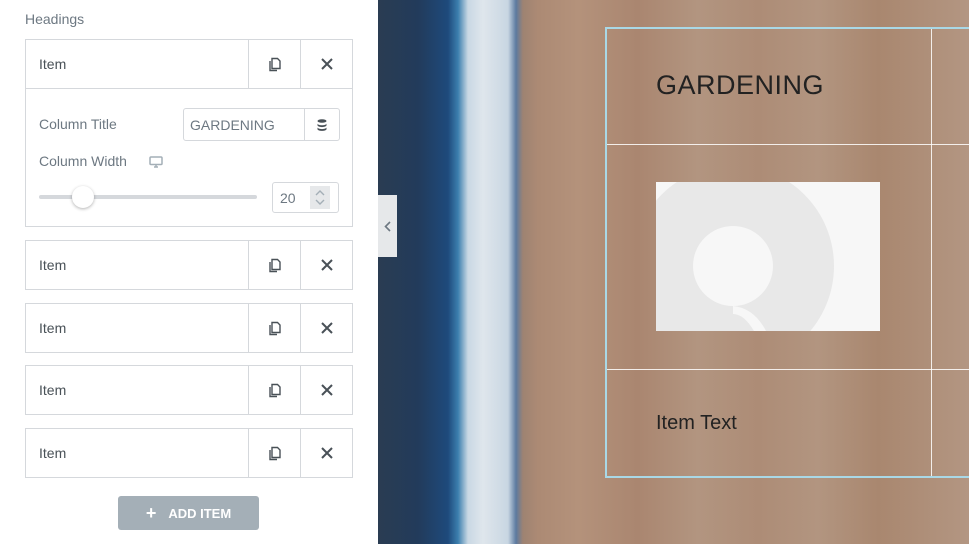  Describe the element at coordinates (83, 161) in the screenshot. I see `column-width-label: Column Width` at that location.